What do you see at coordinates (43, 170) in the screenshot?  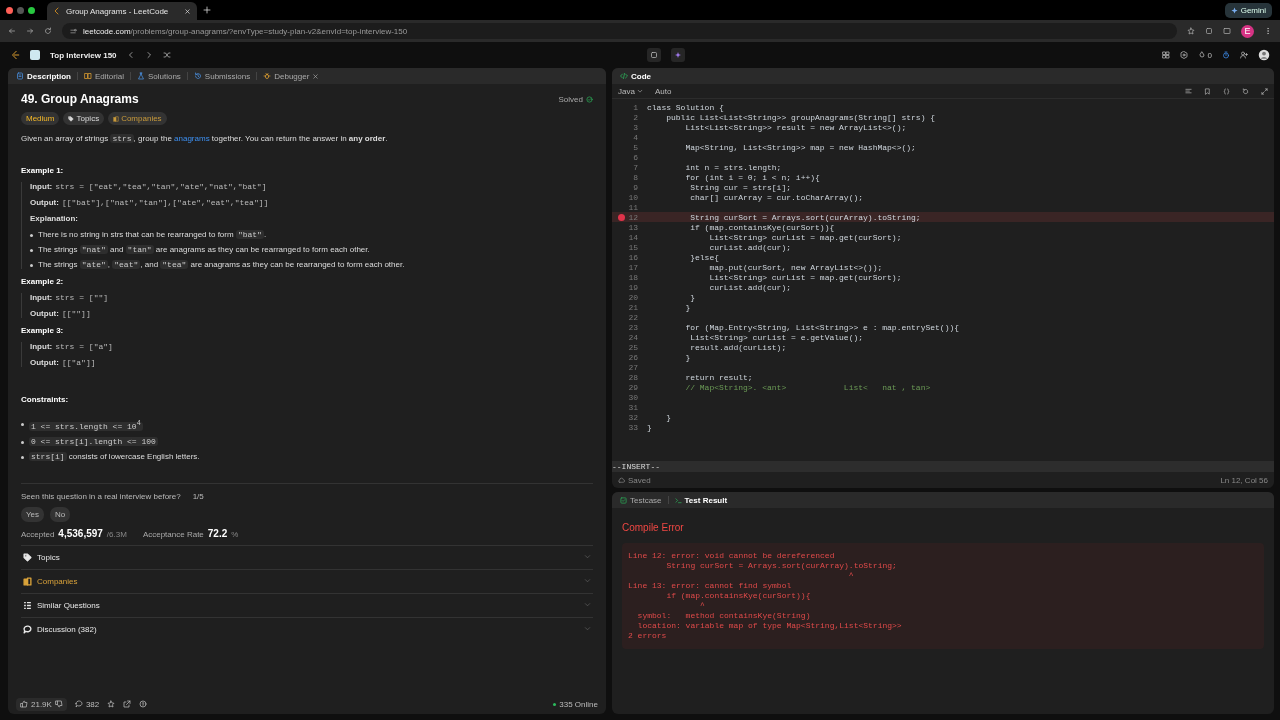 I see `example-title: Example 1:` at bounding box center [43, 170].